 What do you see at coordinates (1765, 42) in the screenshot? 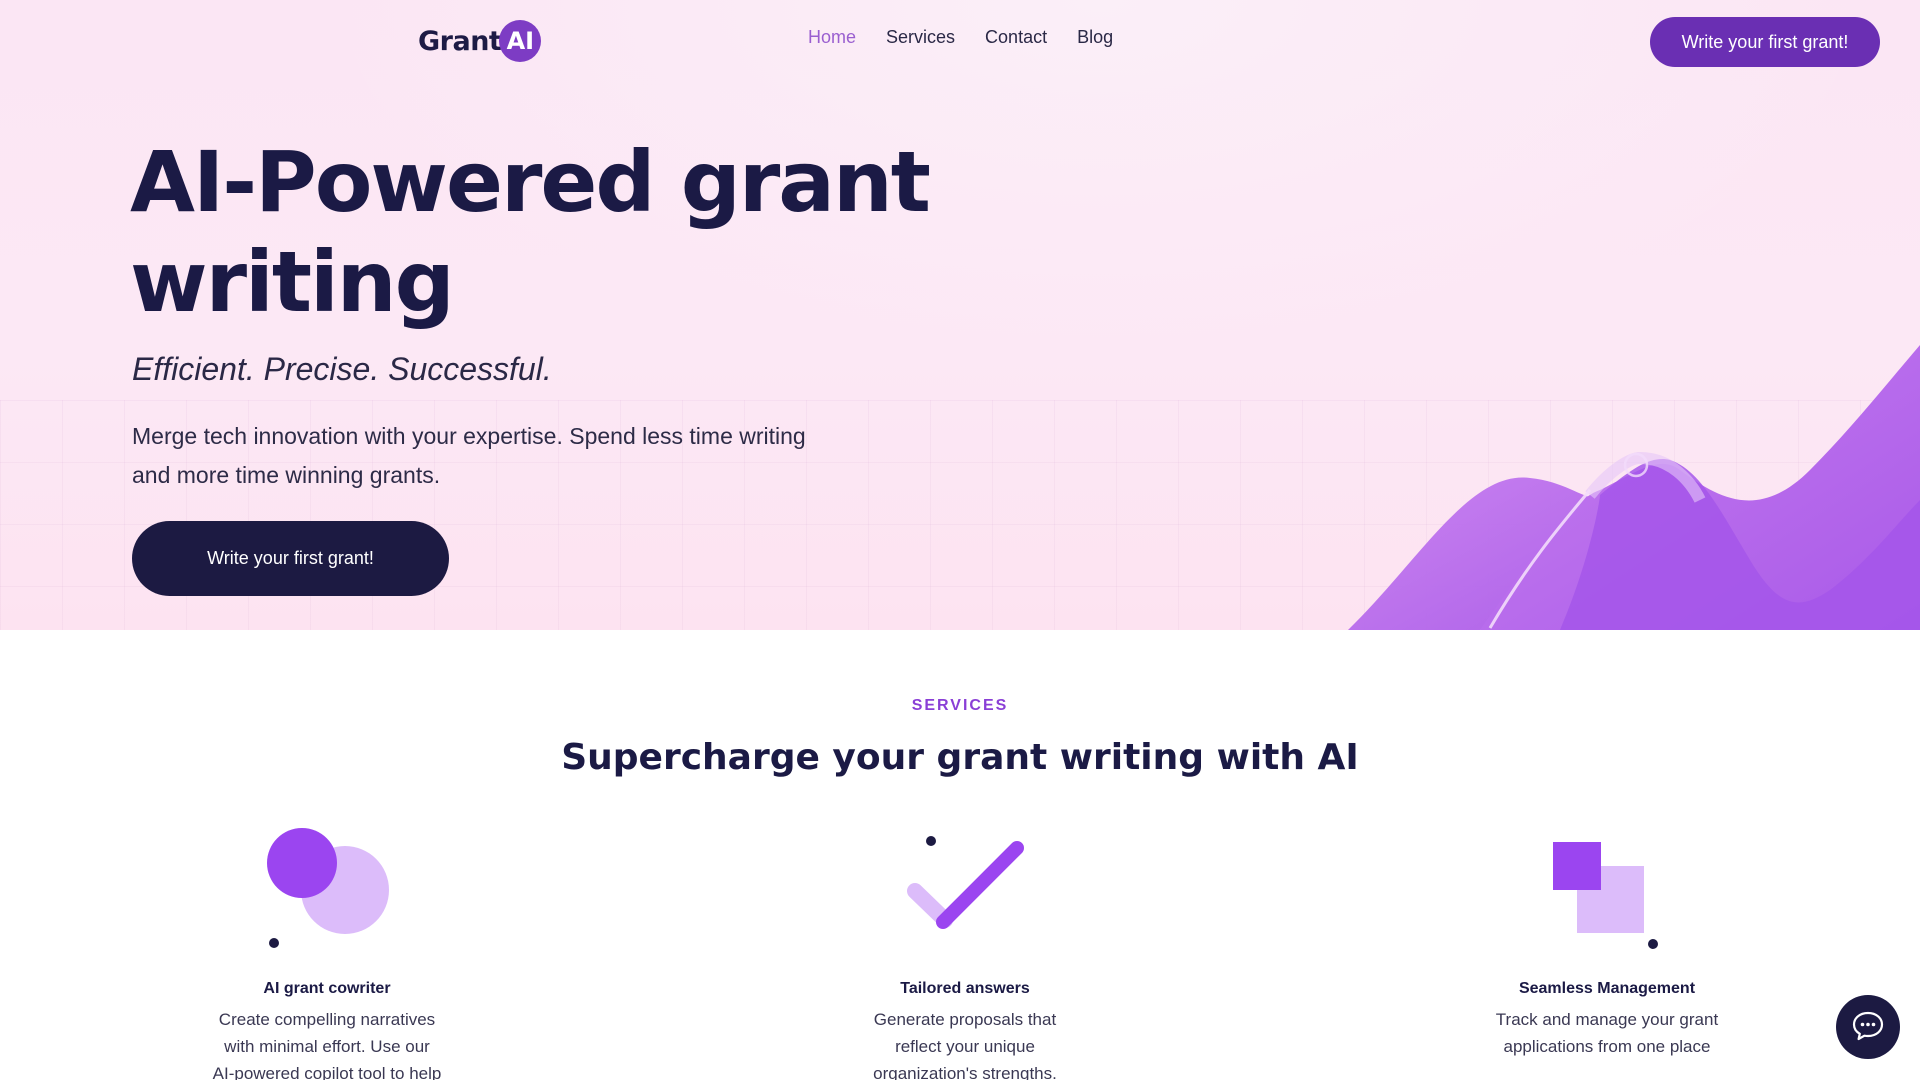
I see `nav-cta-button: Write your first grant!` at bounding box center [1765, 42].